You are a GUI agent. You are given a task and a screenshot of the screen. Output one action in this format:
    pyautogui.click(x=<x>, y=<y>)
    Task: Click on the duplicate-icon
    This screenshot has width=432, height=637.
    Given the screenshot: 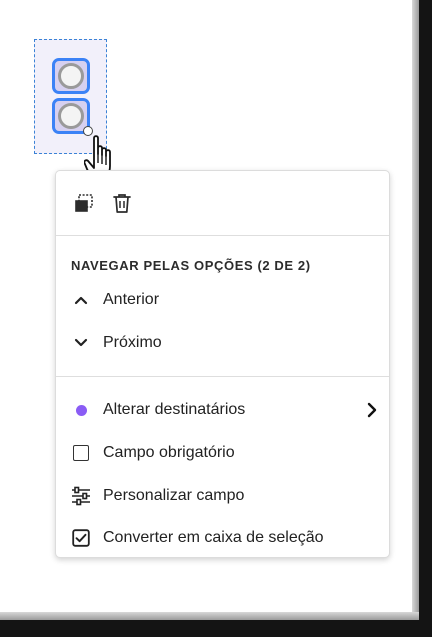 What is the action you would take?
    pyautogui.click(x=84, y=203)
    